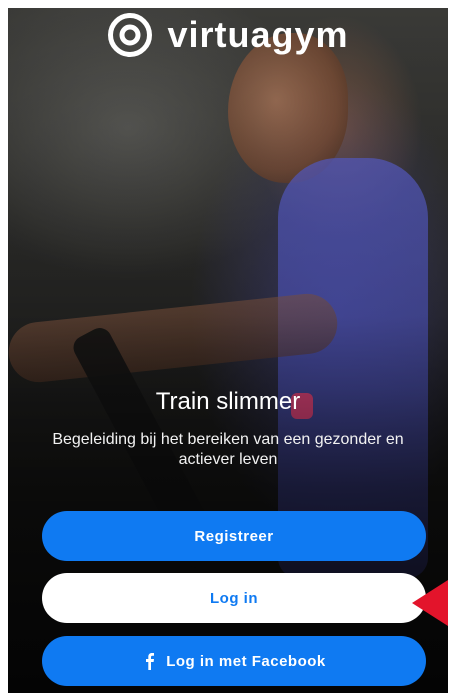 The width and height of the screenshot is (456, 693). I want to click on pointer-arrow-icon, so click(430, 603).